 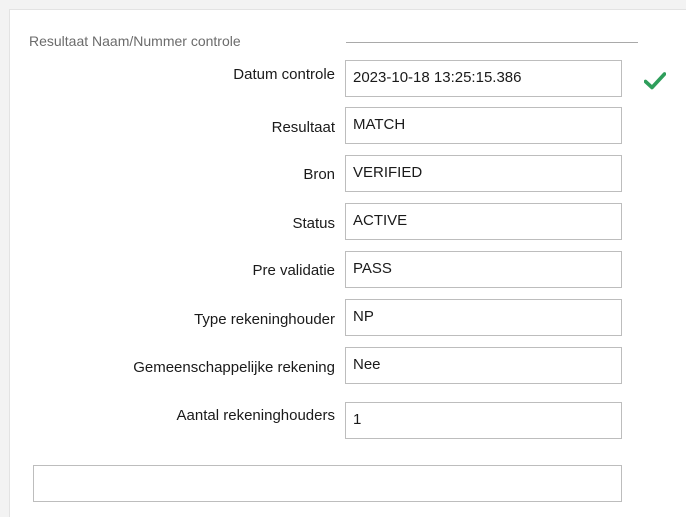 I want to click on label-aantal-rekeninghouders: Aantal rekeninghouders, so click(x=255, y=415).